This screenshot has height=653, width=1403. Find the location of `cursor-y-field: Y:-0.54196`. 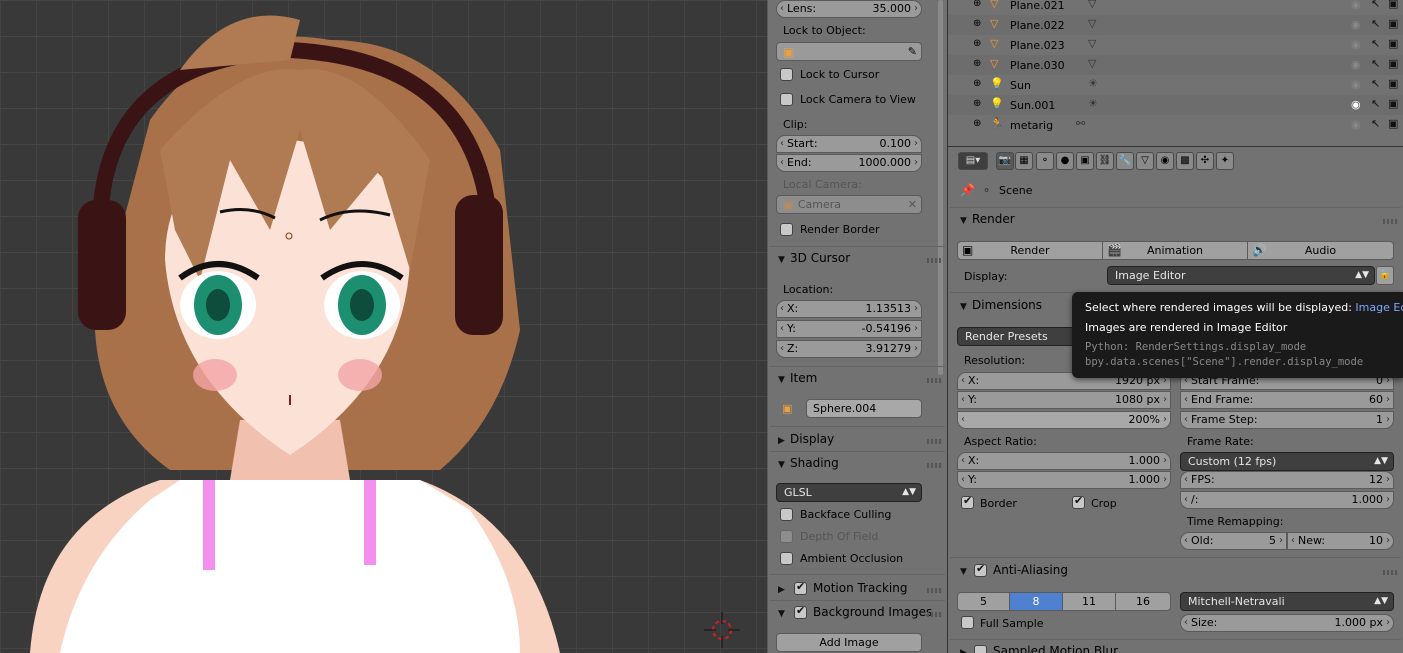

cursor-y-field: Y:-0.54196 is located at coordinates (849, 329).